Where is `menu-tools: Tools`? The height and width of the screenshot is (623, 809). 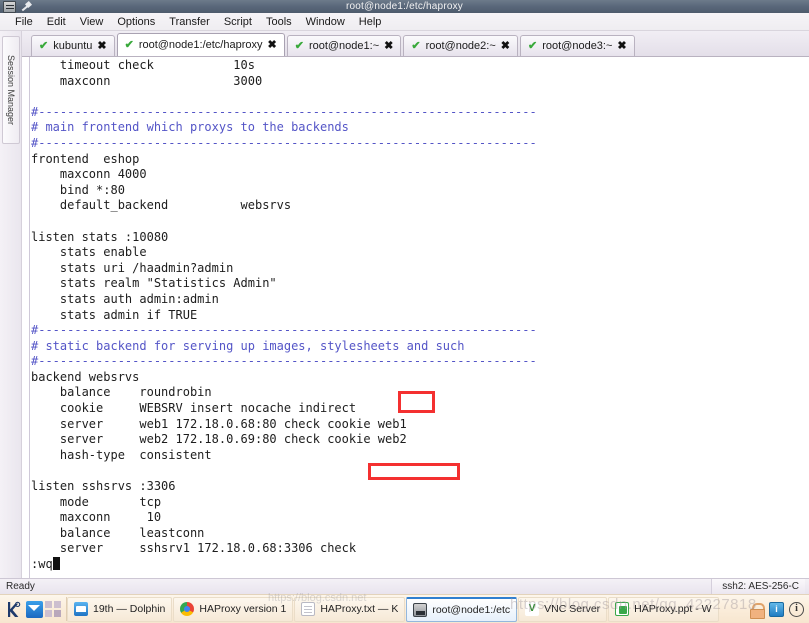
menu-tools: Tools is located at coordinates (279, 22).